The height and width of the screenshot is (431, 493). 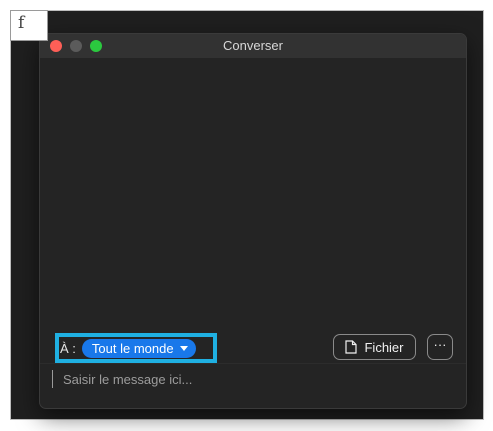 I want to click on to-label: À :, so click(x=68, y=348).